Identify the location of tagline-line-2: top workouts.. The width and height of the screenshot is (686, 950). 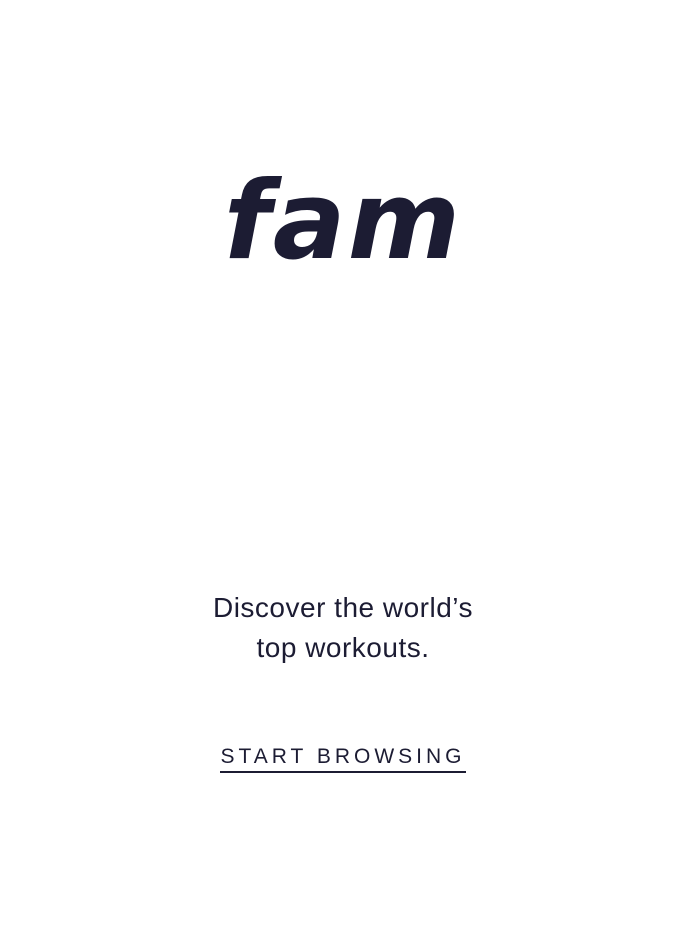
(343, 647).